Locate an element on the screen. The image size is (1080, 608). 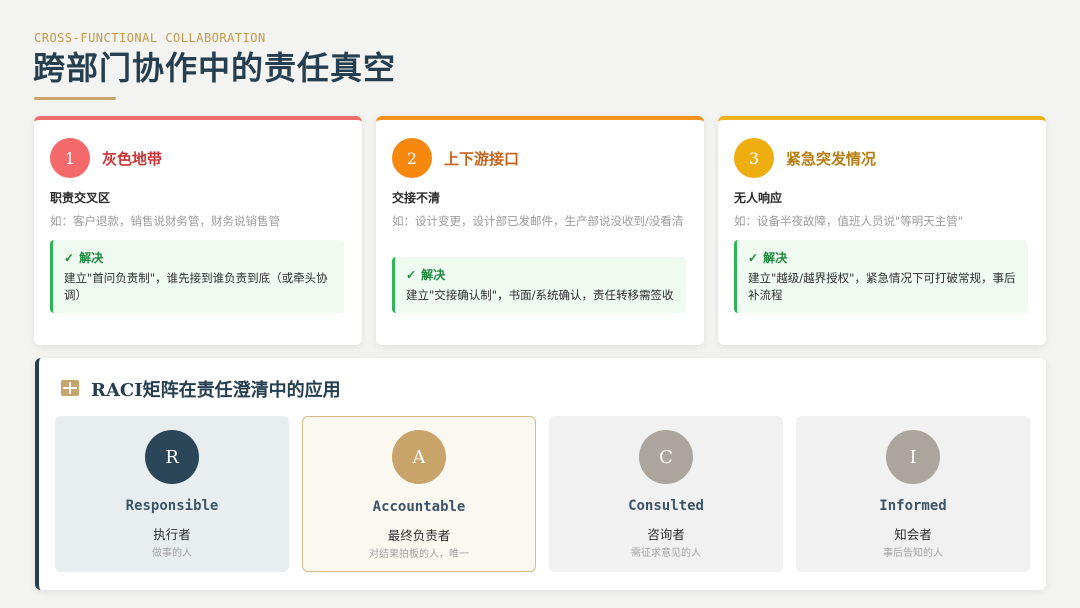
card-example: 如：客户退款，销售说财务管，财务说销售管 is located at coordinates (165, 221).